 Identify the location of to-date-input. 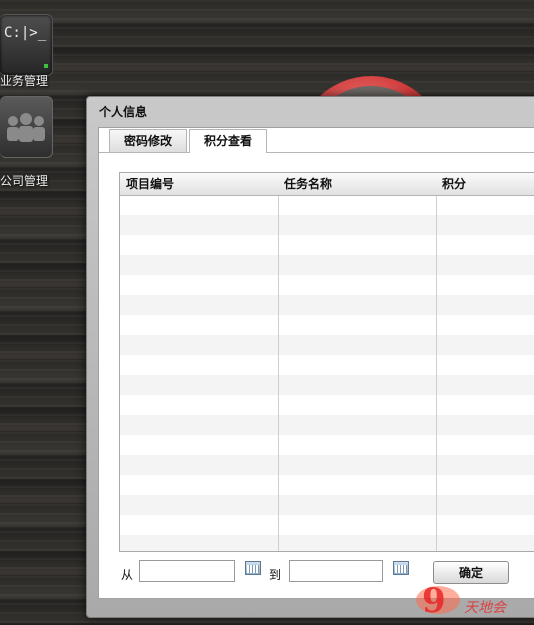
(336, 571).